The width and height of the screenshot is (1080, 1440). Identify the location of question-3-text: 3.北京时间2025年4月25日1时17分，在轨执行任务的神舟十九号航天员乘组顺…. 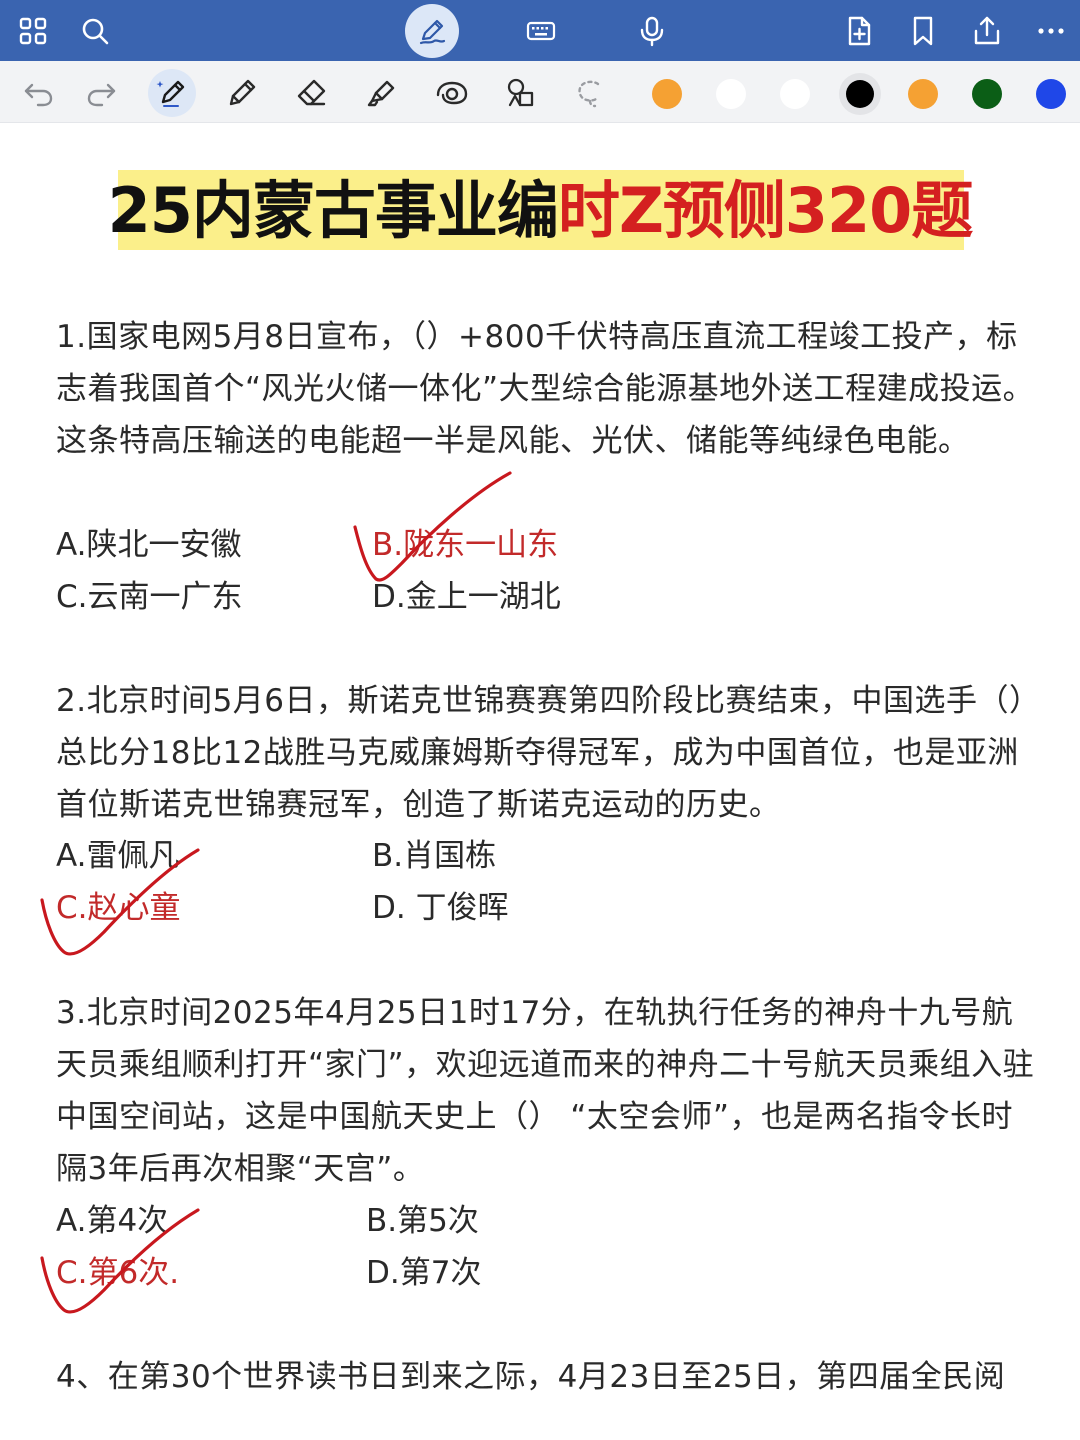
(545, 1091).